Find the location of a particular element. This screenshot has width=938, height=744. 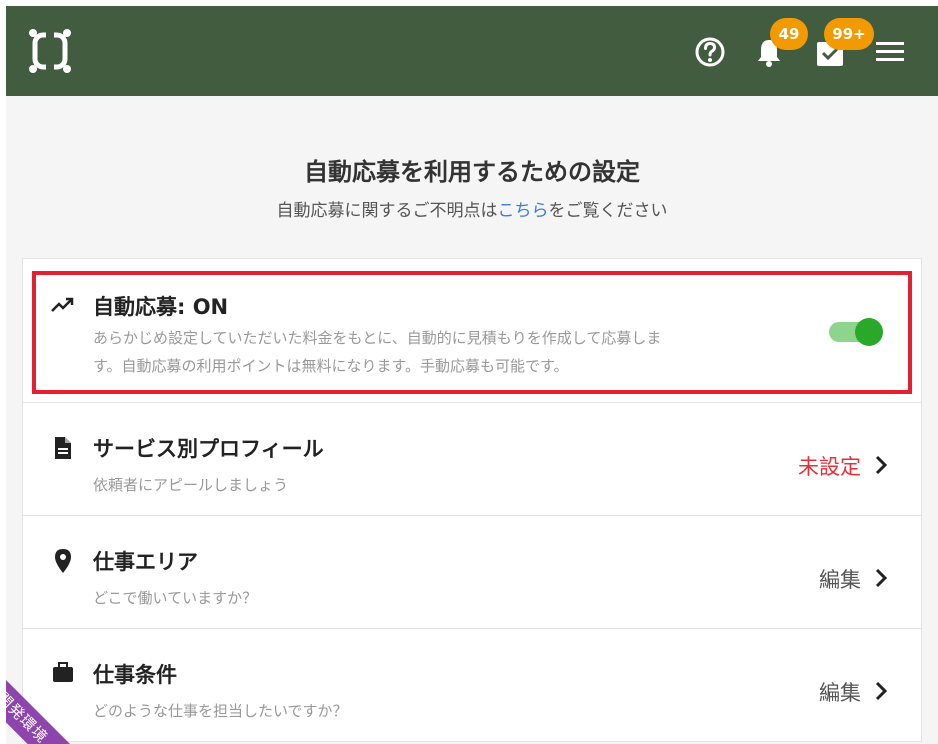

subtitle-suffix: をご覧ください is located at coordinates (608, 211).